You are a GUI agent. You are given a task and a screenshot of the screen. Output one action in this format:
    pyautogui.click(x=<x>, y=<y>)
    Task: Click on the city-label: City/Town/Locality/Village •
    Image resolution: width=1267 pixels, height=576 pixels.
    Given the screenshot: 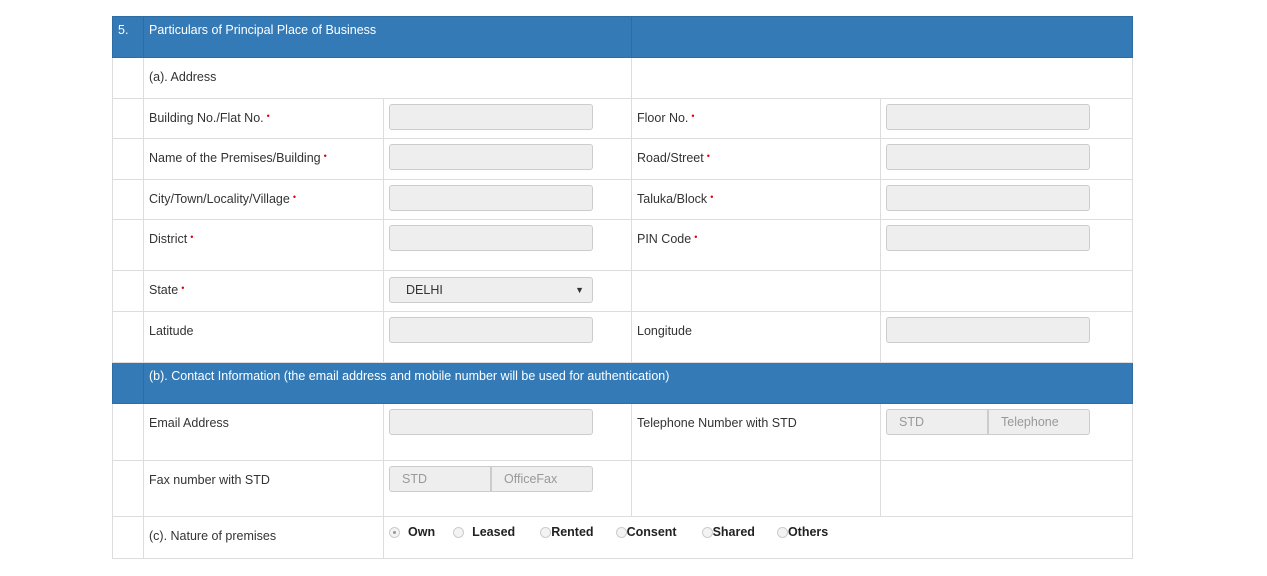 What is the action you would take?
    pyautogui.click(x=263, y=199)
    